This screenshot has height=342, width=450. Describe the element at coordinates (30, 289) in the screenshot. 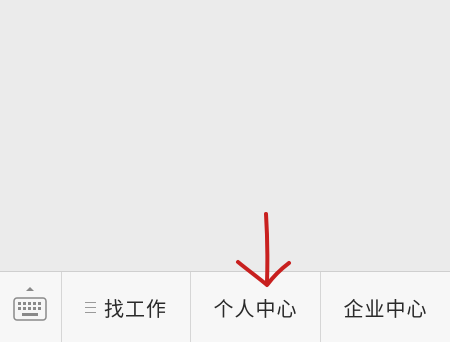

I see `chevron-up-icon` at that location.